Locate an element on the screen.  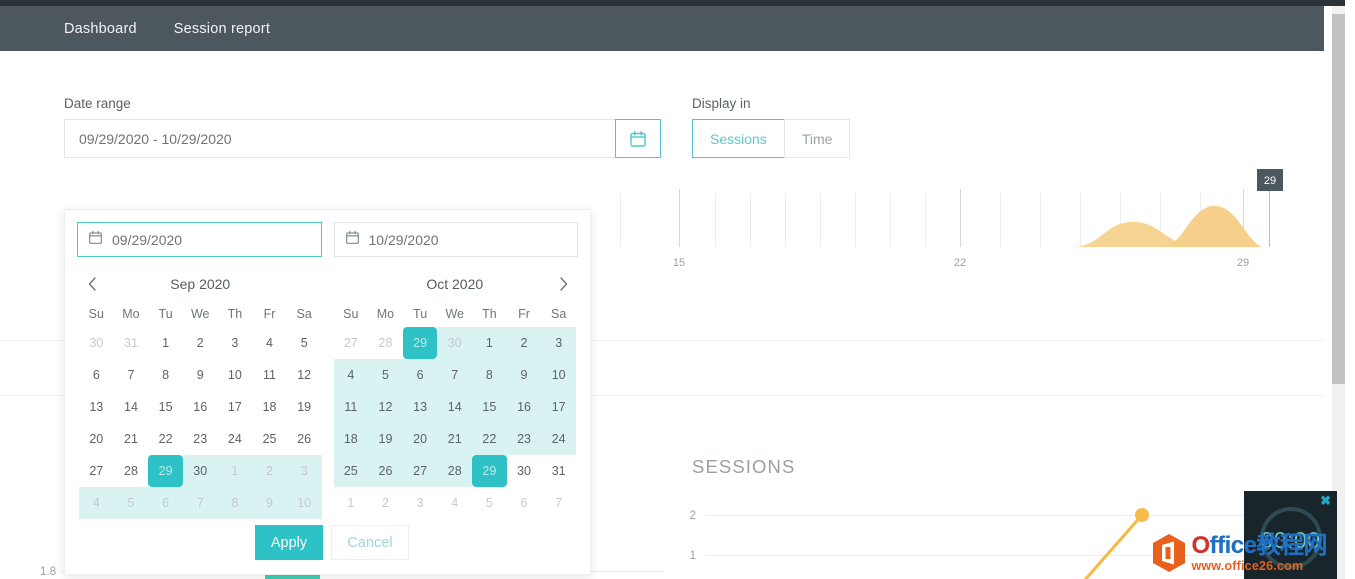
date-range-input is located at coordinates (339, 138).